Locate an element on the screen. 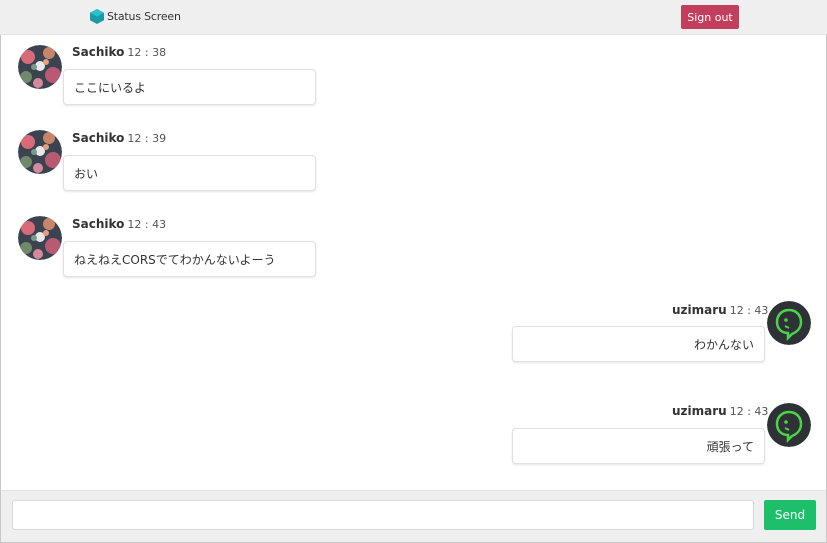  message-meta: Sachiko 12 : 38 is located at coordinates (119, 52).